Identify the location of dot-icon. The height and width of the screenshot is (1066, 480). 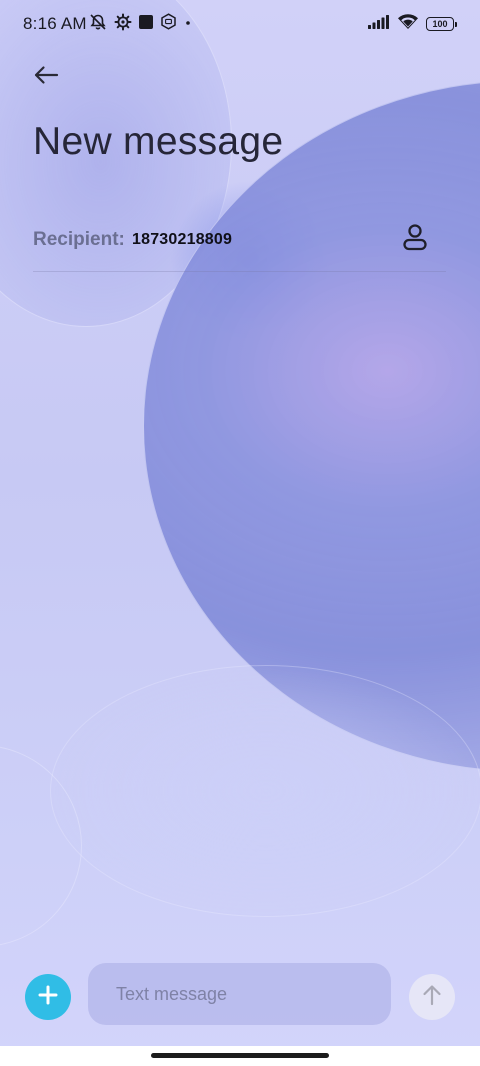
(188, 24).